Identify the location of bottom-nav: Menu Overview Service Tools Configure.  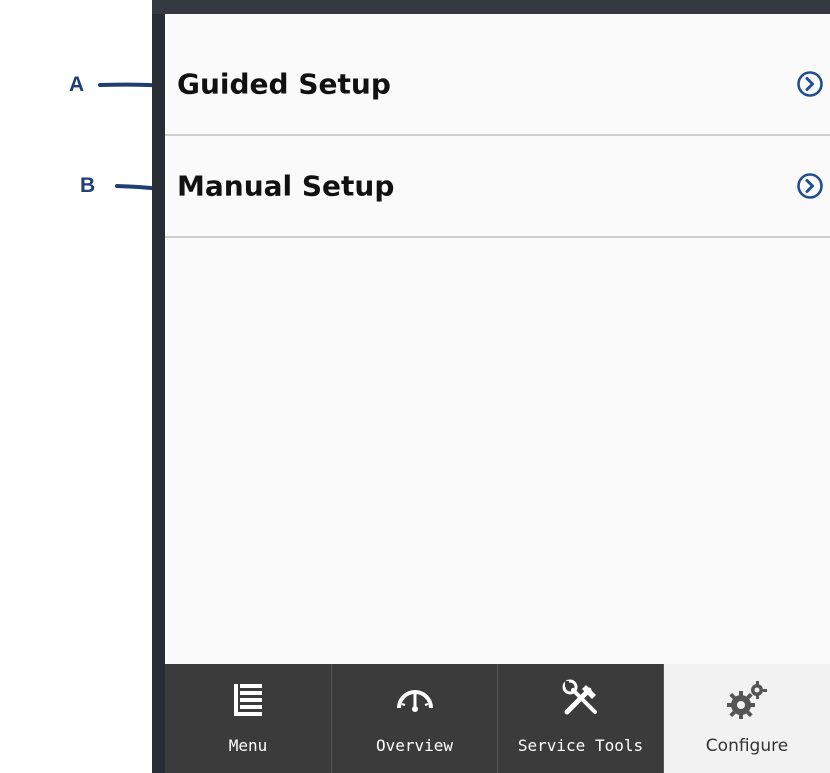
(497, 718).